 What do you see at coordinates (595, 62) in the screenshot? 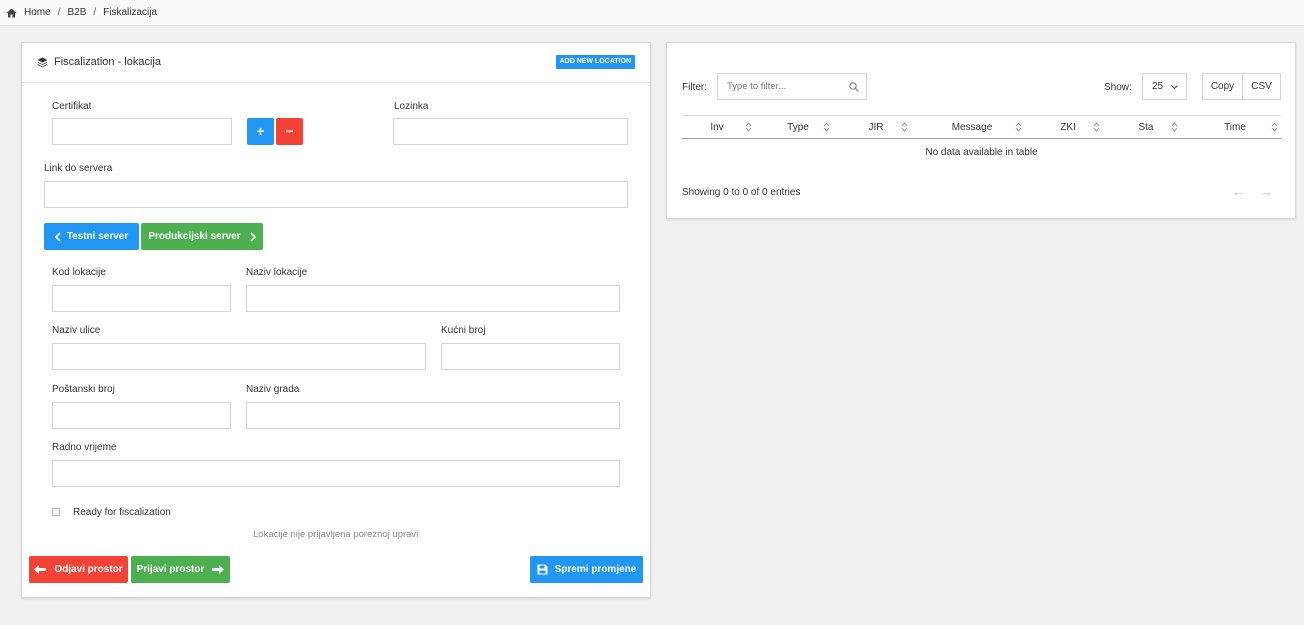
I see `add-new-location-button: ADD NEW LOCATION` at bounding box center [595, 62].